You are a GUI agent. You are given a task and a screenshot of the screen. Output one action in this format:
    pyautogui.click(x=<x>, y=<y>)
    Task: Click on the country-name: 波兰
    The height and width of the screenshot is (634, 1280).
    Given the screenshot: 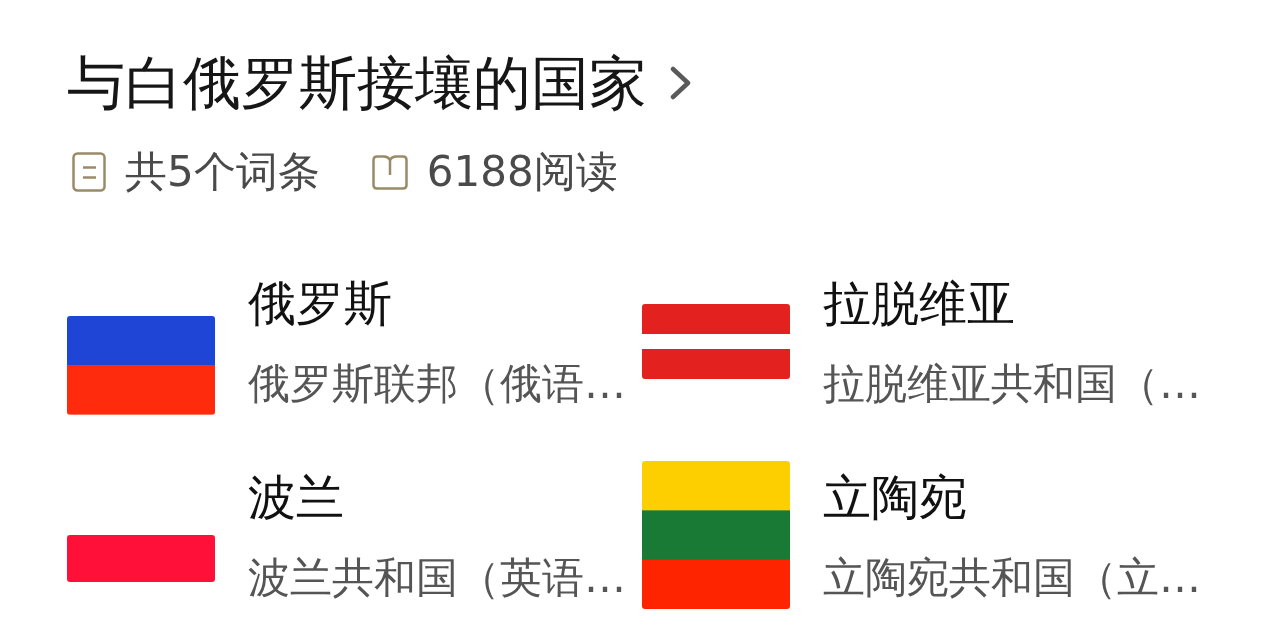 What is the action you would take?
    pyautogui.click(x=296, y=497)
    